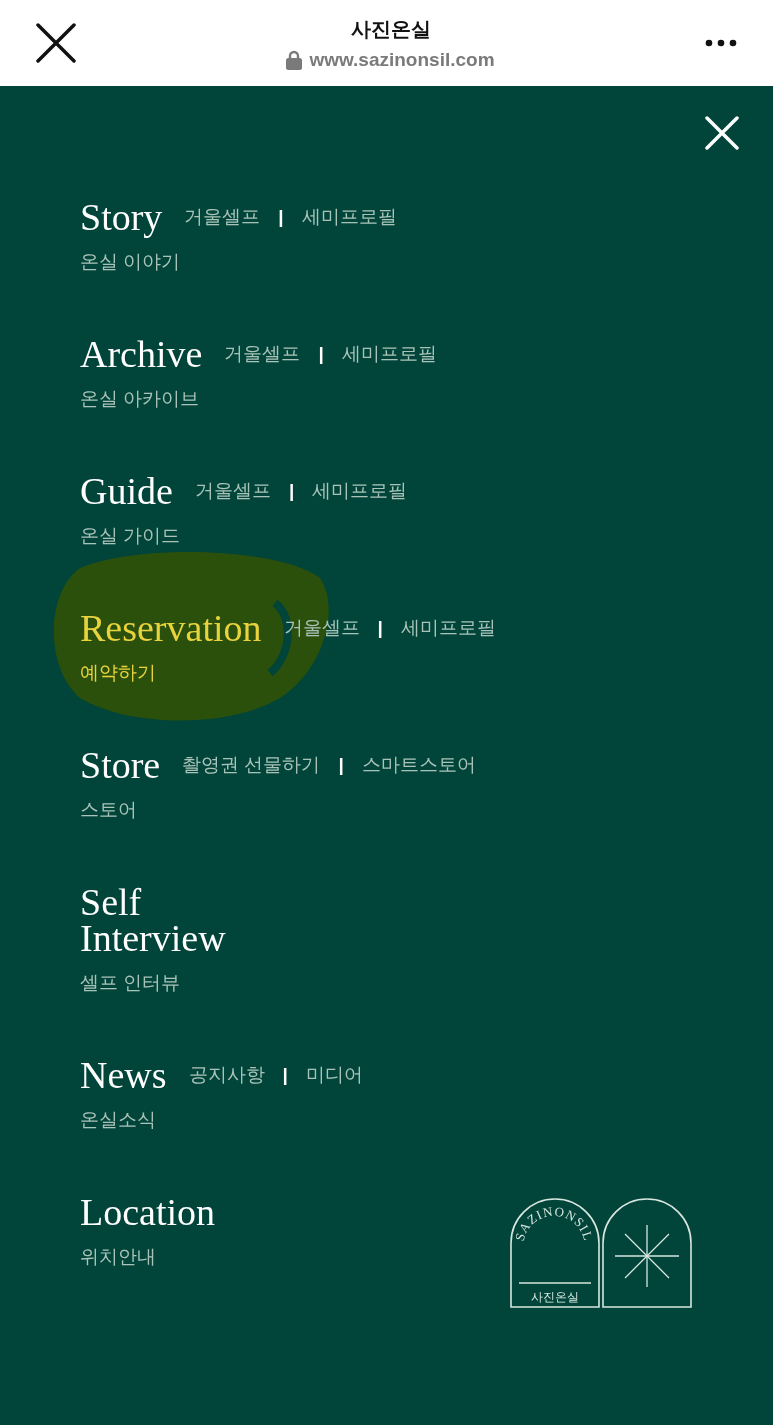  Describe the element at coordinates (390, 29) in the screenshot. I see `page-title: 사진온실` at that location.